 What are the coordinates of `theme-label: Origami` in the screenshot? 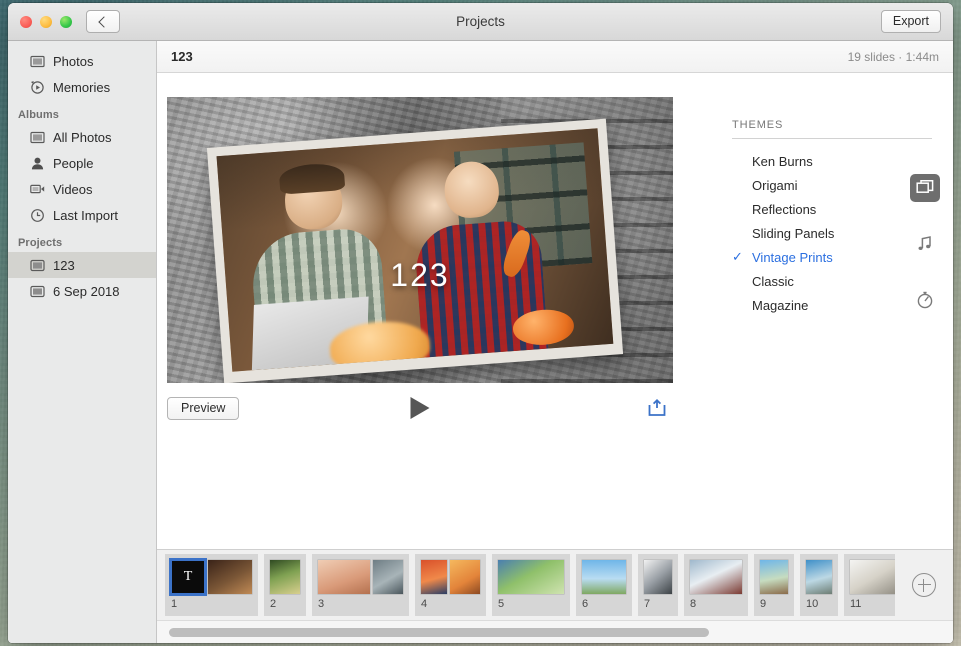 It's located at (775, 185).